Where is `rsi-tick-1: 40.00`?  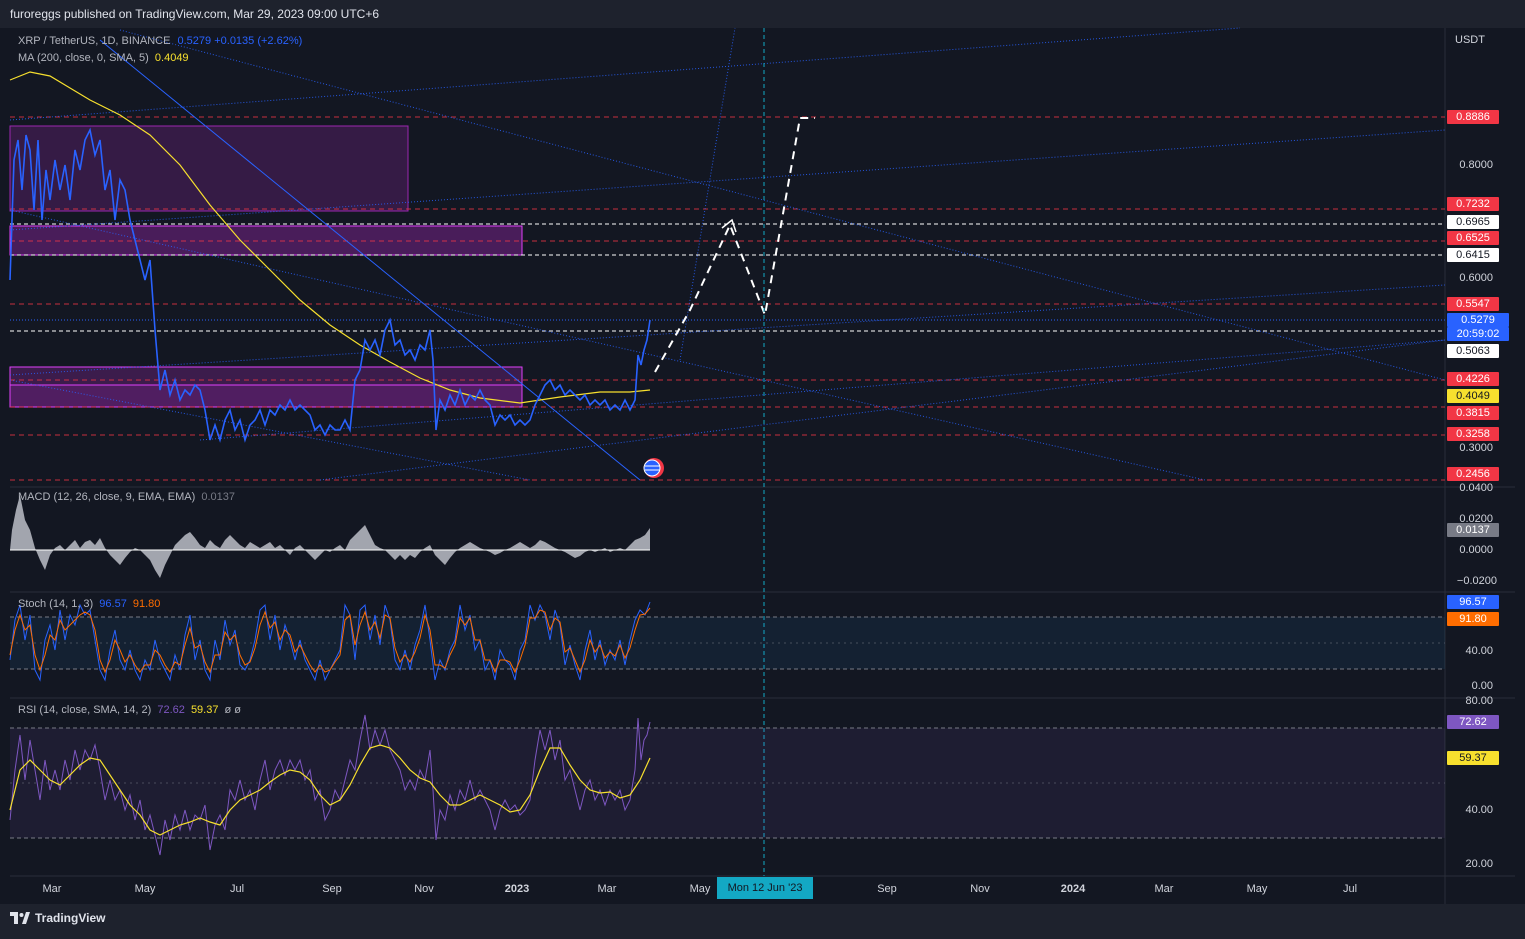
rsi-tick-1: 40.00 is located at coordinates (1479, 810).